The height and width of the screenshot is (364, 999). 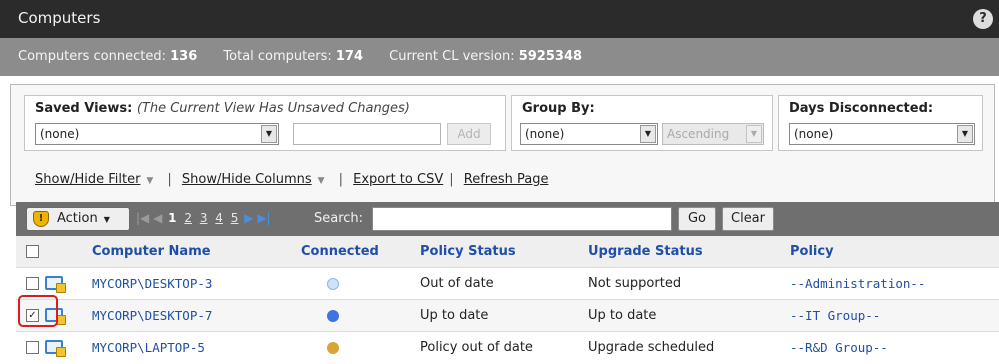 What do you see at coordinates (452, 56) in the screenshot?
I see `cl-version-label: Current CL version:` at bounding box center [452, 56].